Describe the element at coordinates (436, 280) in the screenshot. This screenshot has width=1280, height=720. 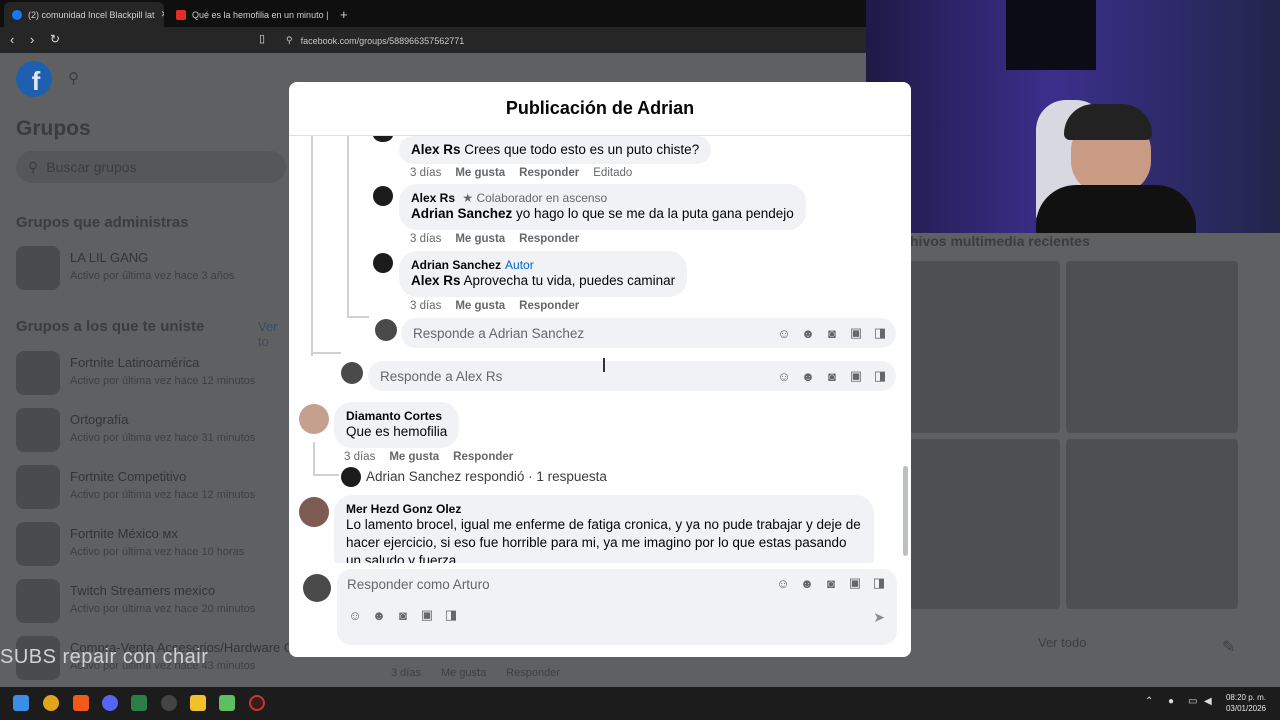
I see `mention-link: Alex Rs` at that location.